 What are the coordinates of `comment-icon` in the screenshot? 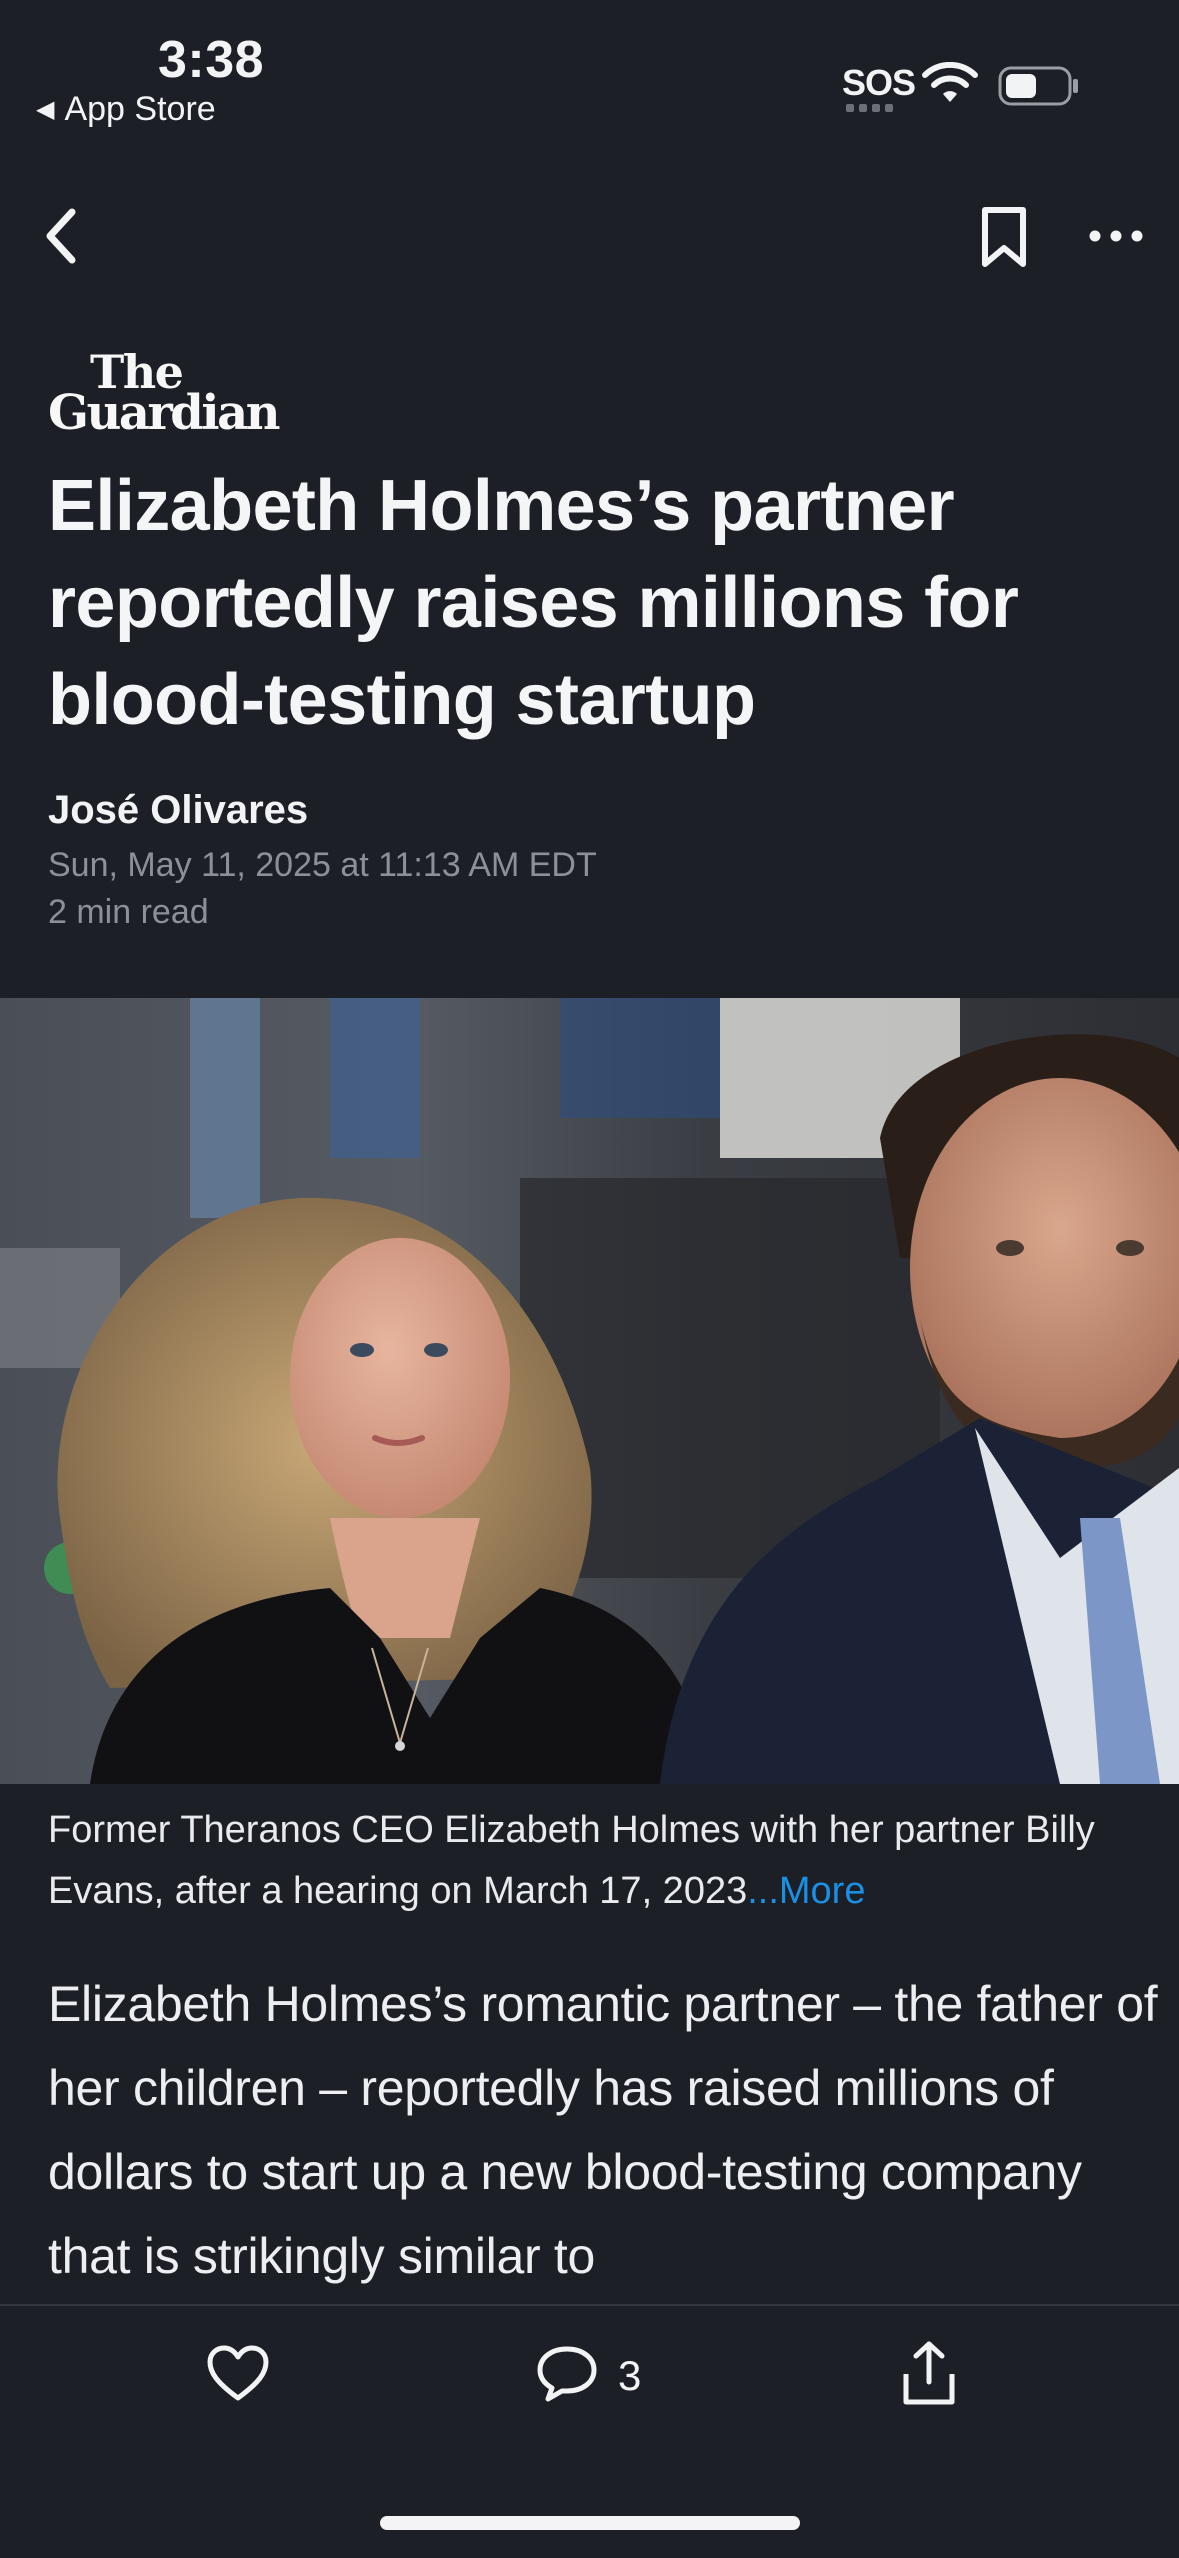 It's located at (567, 2374).